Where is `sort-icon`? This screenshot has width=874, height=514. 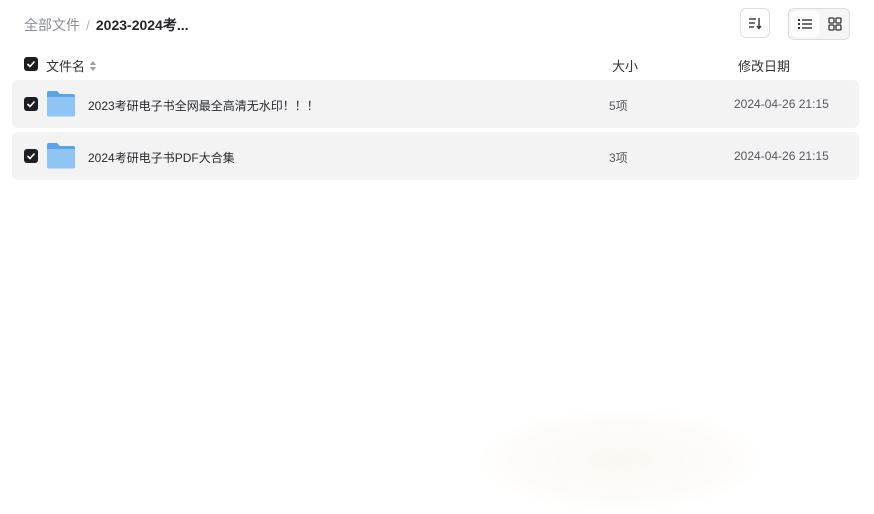
sort-icon is located at coordinates (755, 24).